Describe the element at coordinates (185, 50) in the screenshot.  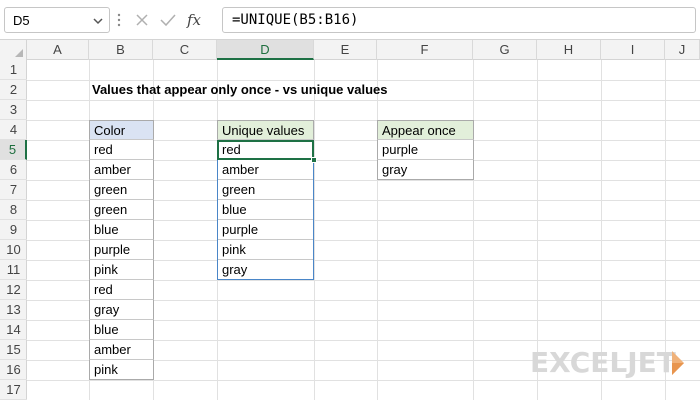
I see `column-header-c: C` at that location.